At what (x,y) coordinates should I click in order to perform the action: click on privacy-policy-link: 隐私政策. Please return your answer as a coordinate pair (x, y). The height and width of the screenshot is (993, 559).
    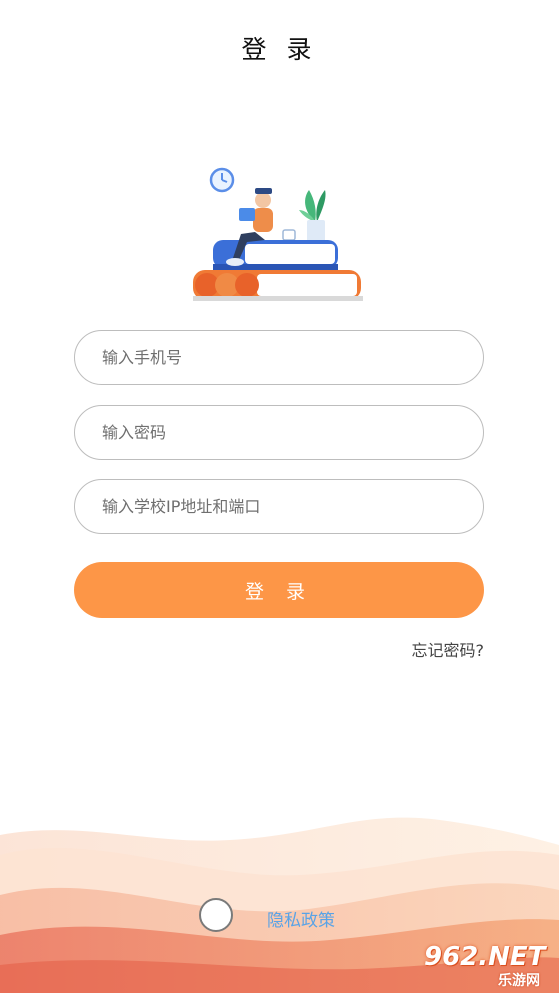
    Looking at the image, I should click on (301, 918).